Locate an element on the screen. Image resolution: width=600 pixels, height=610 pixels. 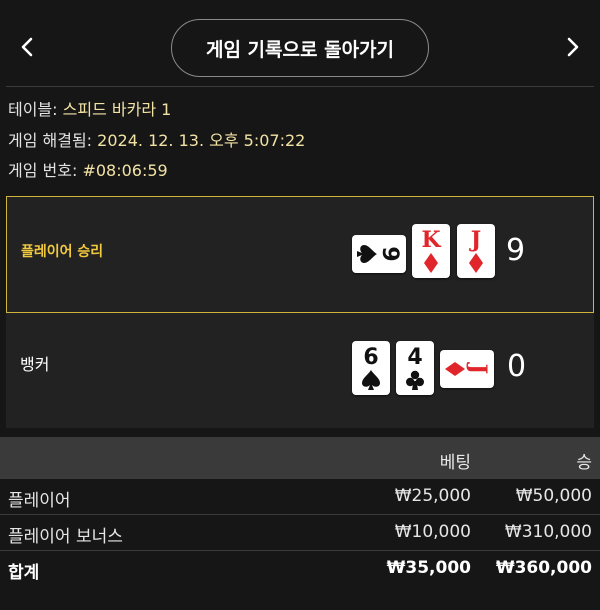
total-label: 합계 is located at coordinates (24, 573).